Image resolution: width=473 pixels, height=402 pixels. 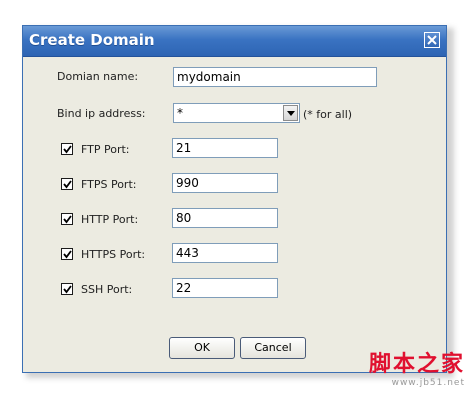 I want to click on dialog-title: Create Domain, so click(x=92, y=40).